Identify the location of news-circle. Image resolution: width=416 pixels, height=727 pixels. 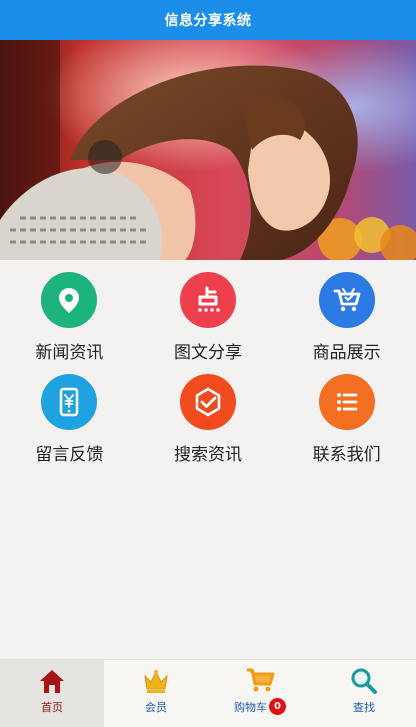
(69, 300).